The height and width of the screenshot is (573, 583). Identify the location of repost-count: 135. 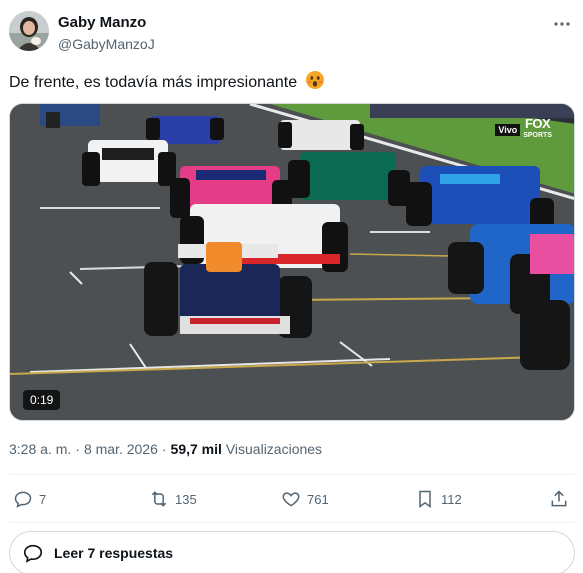
(186, 499).